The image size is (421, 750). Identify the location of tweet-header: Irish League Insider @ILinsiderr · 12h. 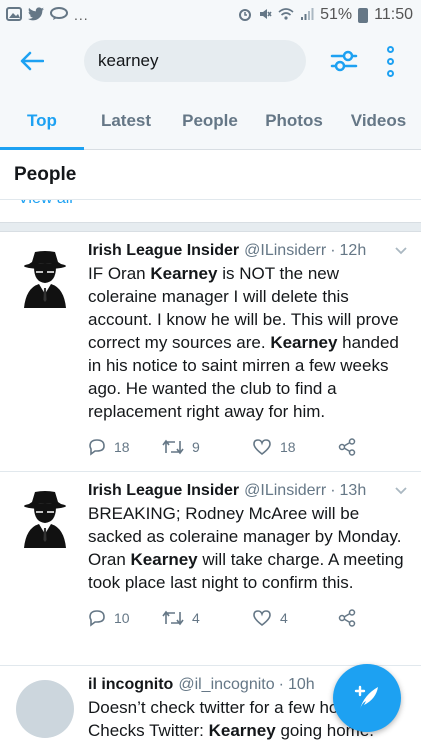
(248, 251).